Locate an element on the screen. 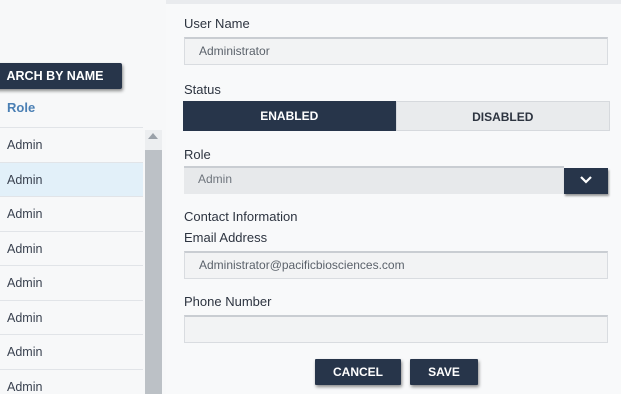 The image size is (621, 394). save-button: SAVE is located at coordinates (444, 372).